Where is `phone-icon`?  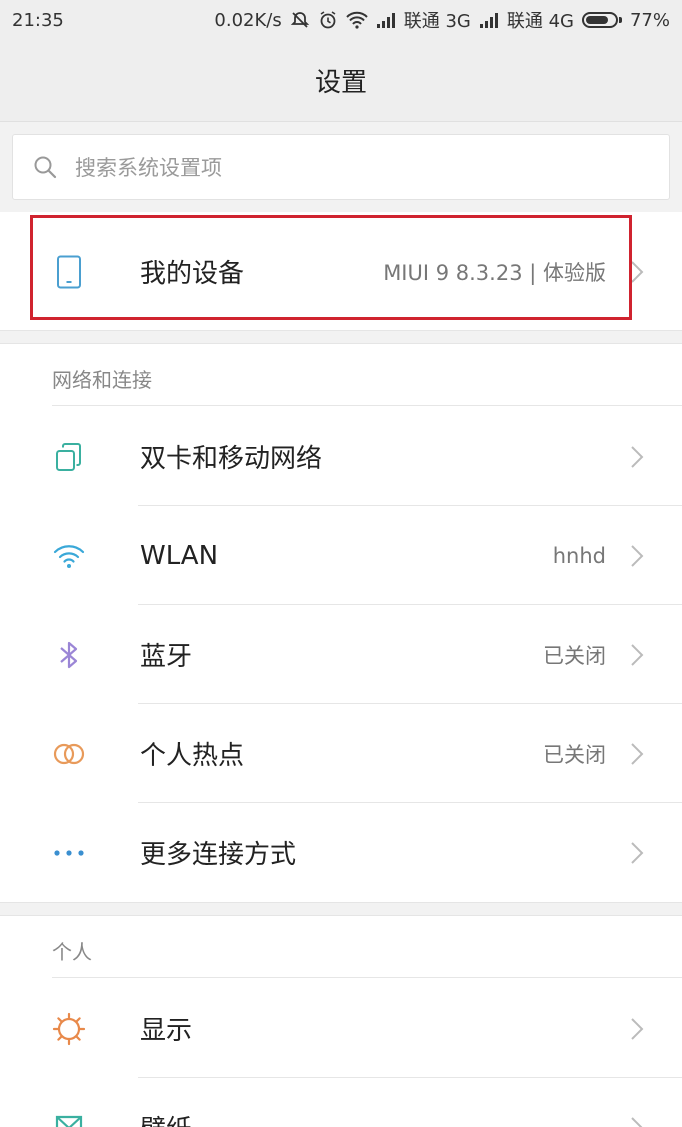
phone-icon is located at coordinates (69, 272).